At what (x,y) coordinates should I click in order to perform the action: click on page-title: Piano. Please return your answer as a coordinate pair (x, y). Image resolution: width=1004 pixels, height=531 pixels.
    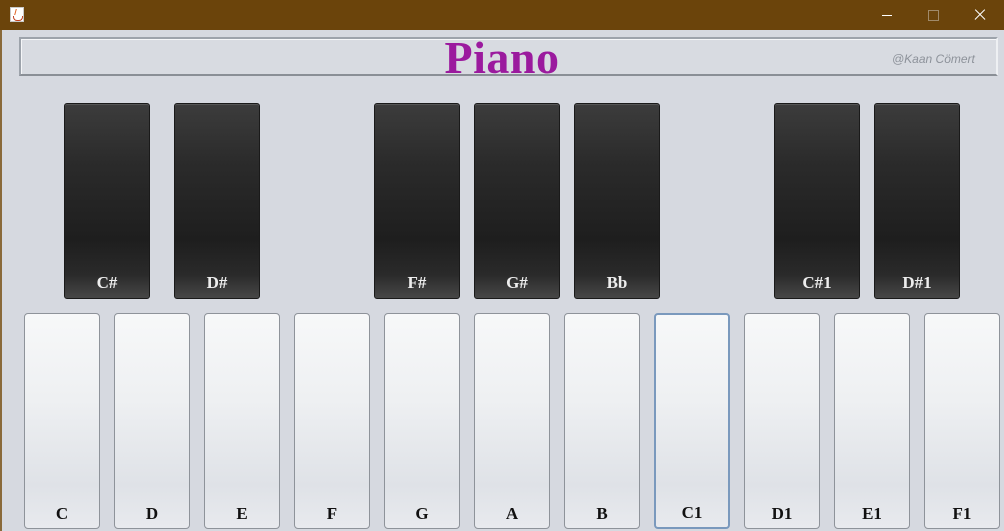
    Looking at the image, I should click on (502, 57).